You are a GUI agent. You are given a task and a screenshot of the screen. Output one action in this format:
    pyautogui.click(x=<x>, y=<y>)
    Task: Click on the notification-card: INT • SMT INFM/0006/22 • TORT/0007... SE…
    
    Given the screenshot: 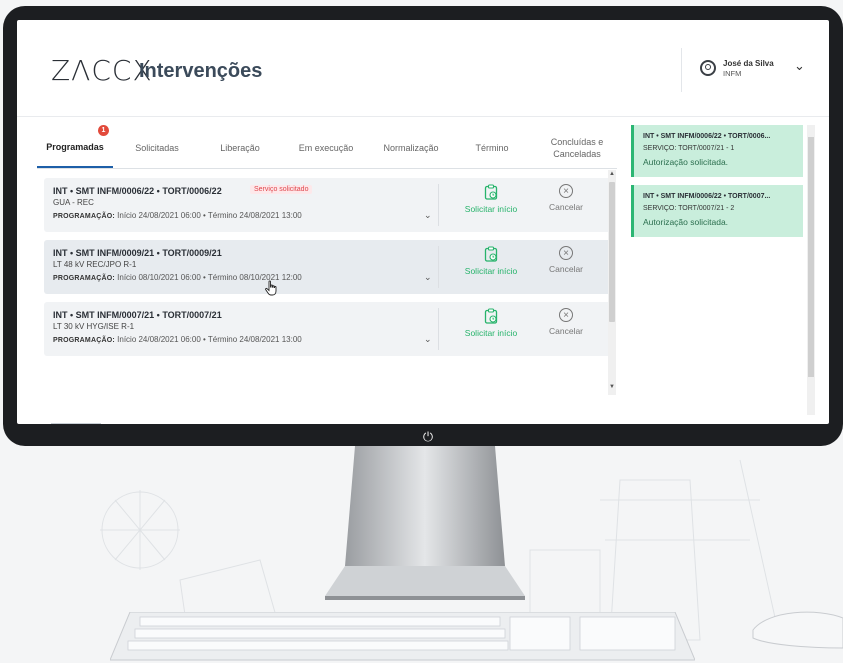 What is the action you would take?
    pyautogui.click(x=717, y=211)
    